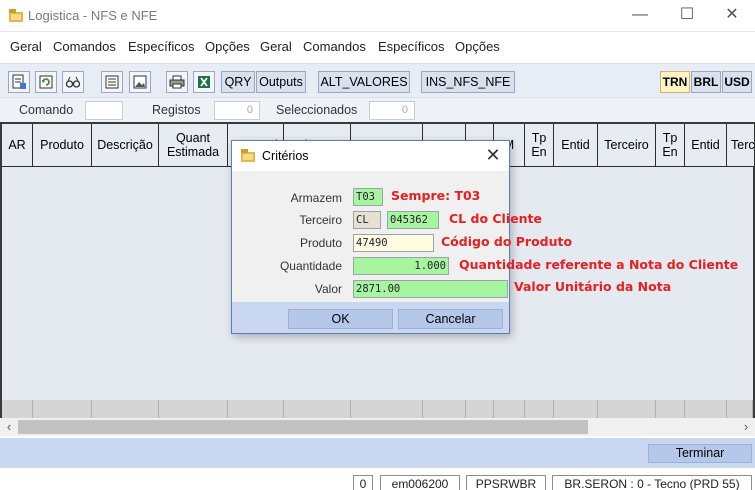 This screenshot has width=755, height=490. I want to click on annotation-terceiro: CL do Cliente, so click(495, 218).